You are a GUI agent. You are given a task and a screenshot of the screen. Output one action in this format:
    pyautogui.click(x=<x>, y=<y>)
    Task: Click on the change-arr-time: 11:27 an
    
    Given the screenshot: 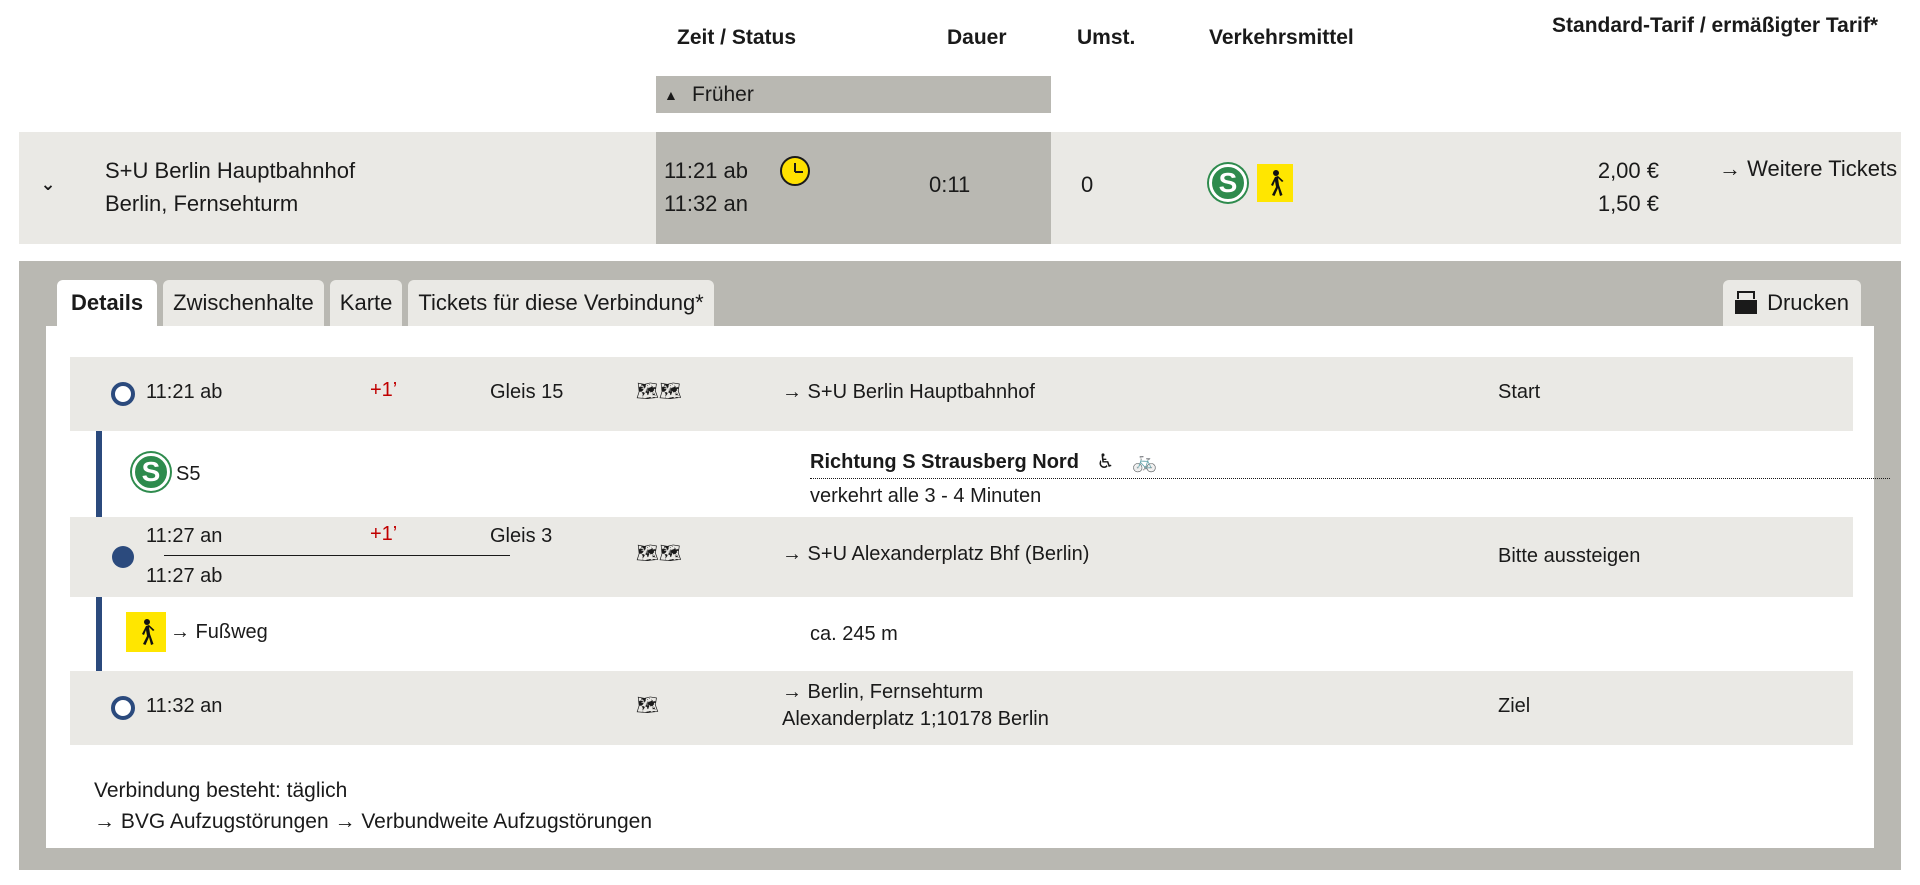 What is the action you would take?
    pyautogui.click(x=184, y=536)
    